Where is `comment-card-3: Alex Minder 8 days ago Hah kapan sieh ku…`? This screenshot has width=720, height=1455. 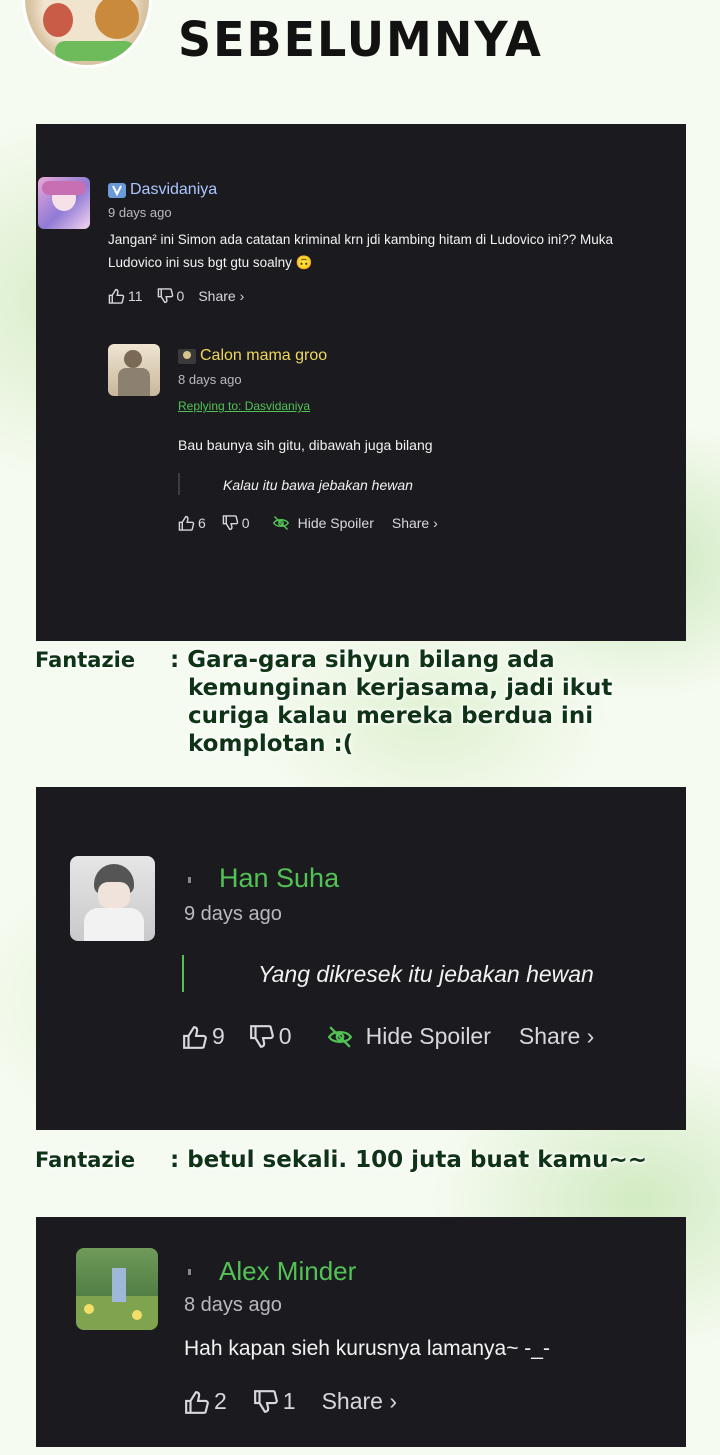 comment-card-3: Alex Minder 8 days ago Hah kapan sieh ku… is located at coordinates (361, 1332).